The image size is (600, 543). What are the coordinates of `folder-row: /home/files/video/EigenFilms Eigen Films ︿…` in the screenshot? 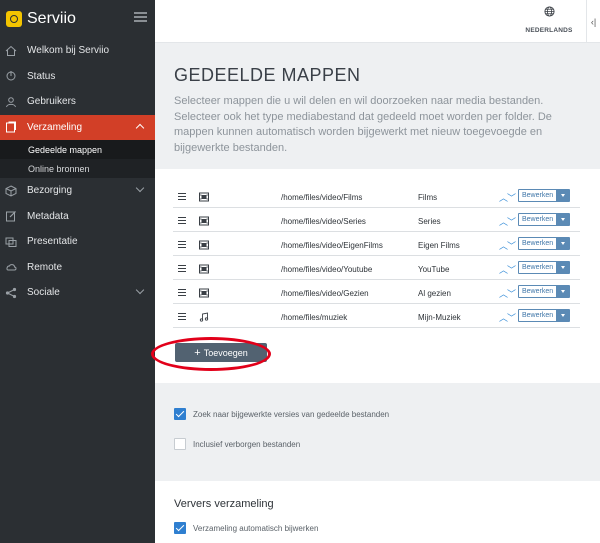 It's located at (376, 245).